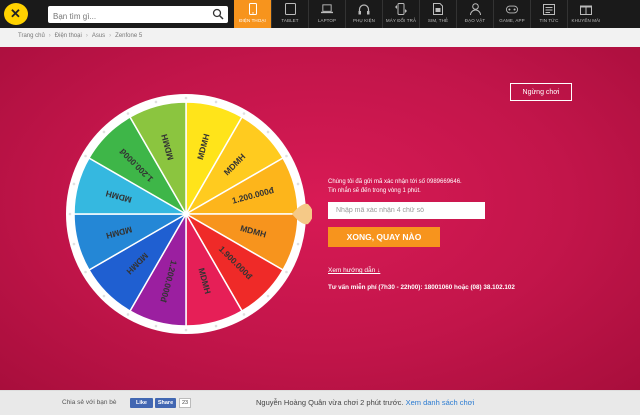  What do you see at coordinates (253, 9) in the screenshot?
I see `phone-icon` at bounding box center [253, 9].